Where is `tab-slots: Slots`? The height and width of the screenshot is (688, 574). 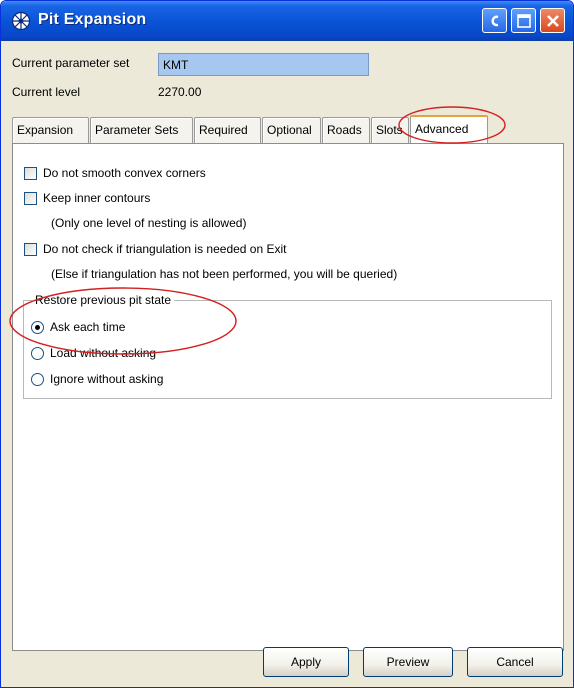
tab-slots: Slots is located at coordinates (390, 130).